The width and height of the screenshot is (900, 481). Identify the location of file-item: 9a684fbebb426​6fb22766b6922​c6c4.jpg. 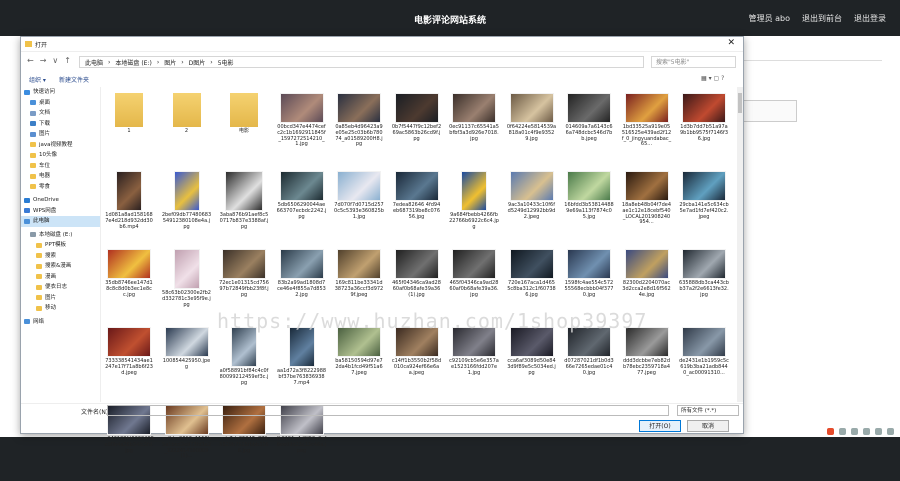
(474, 208).